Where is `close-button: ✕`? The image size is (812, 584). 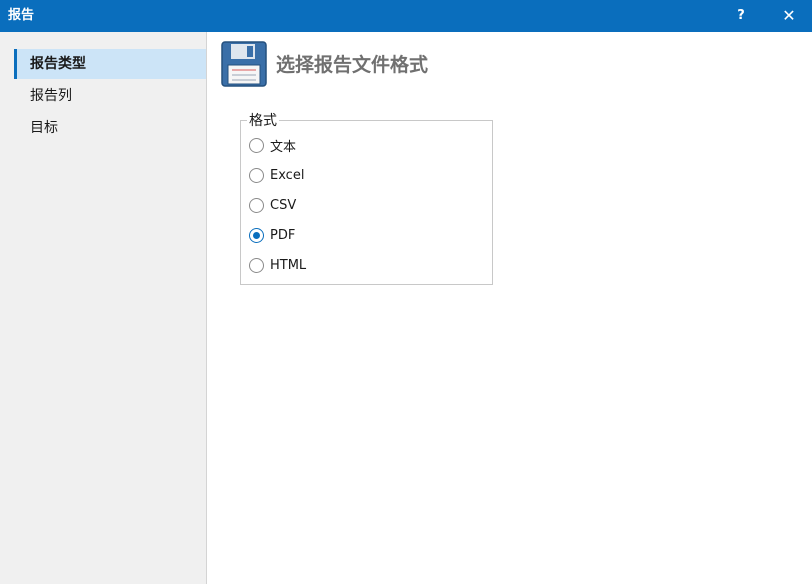
close-button: ✕ is located at coordinates (789, 16).